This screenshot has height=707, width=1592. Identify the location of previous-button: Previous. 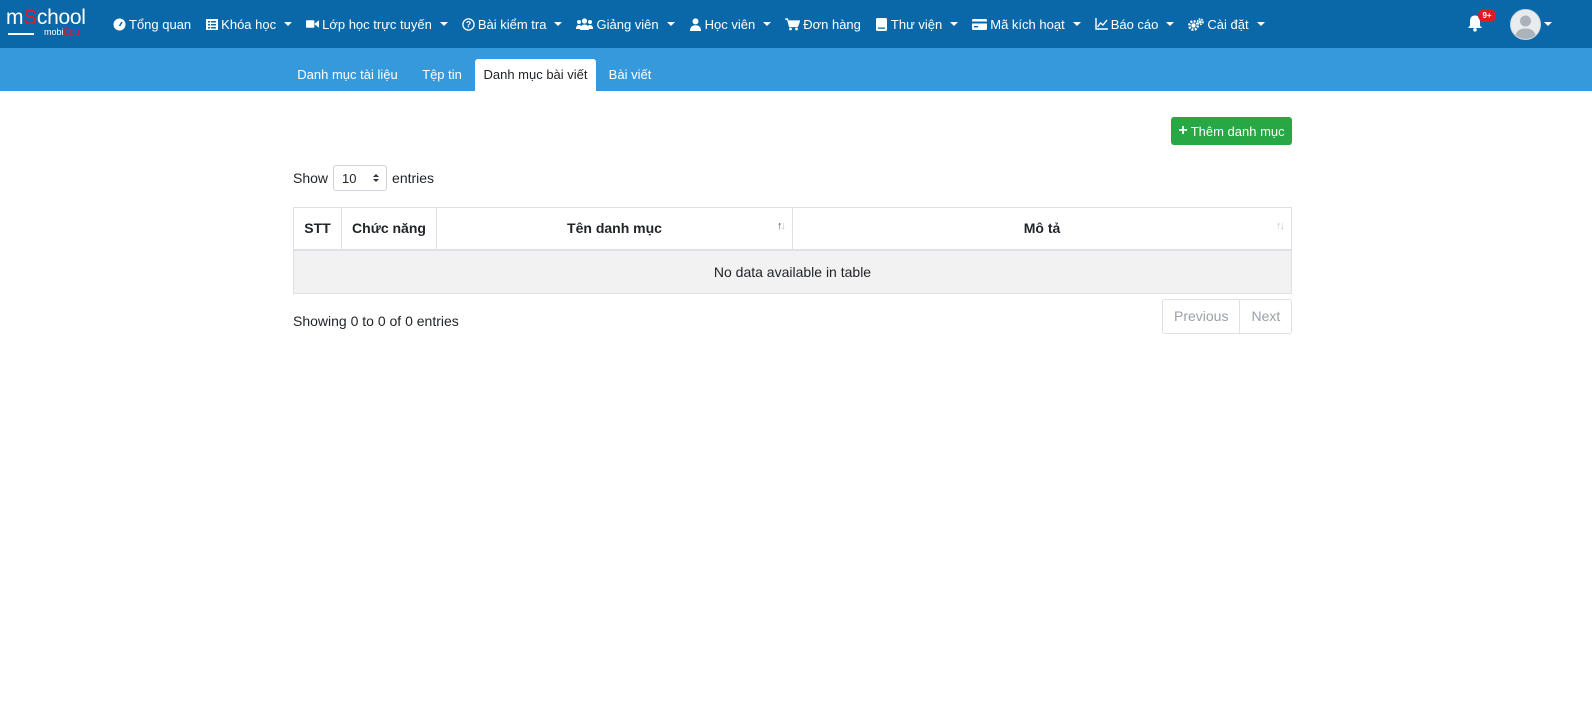
(1201, 316).